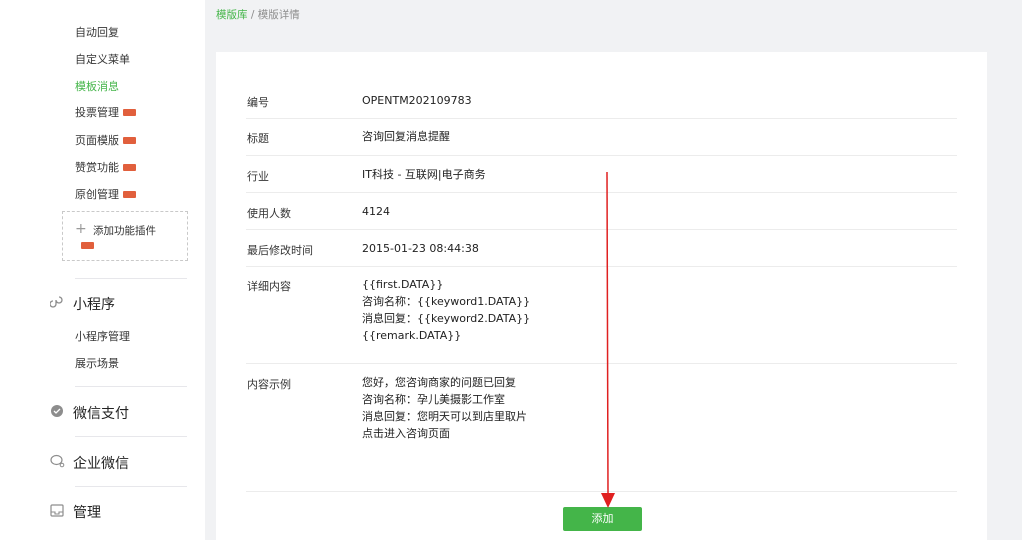  Describe the element at coordinates (607, 333) in the screenshot. I see `arrow-shaft` at that location.